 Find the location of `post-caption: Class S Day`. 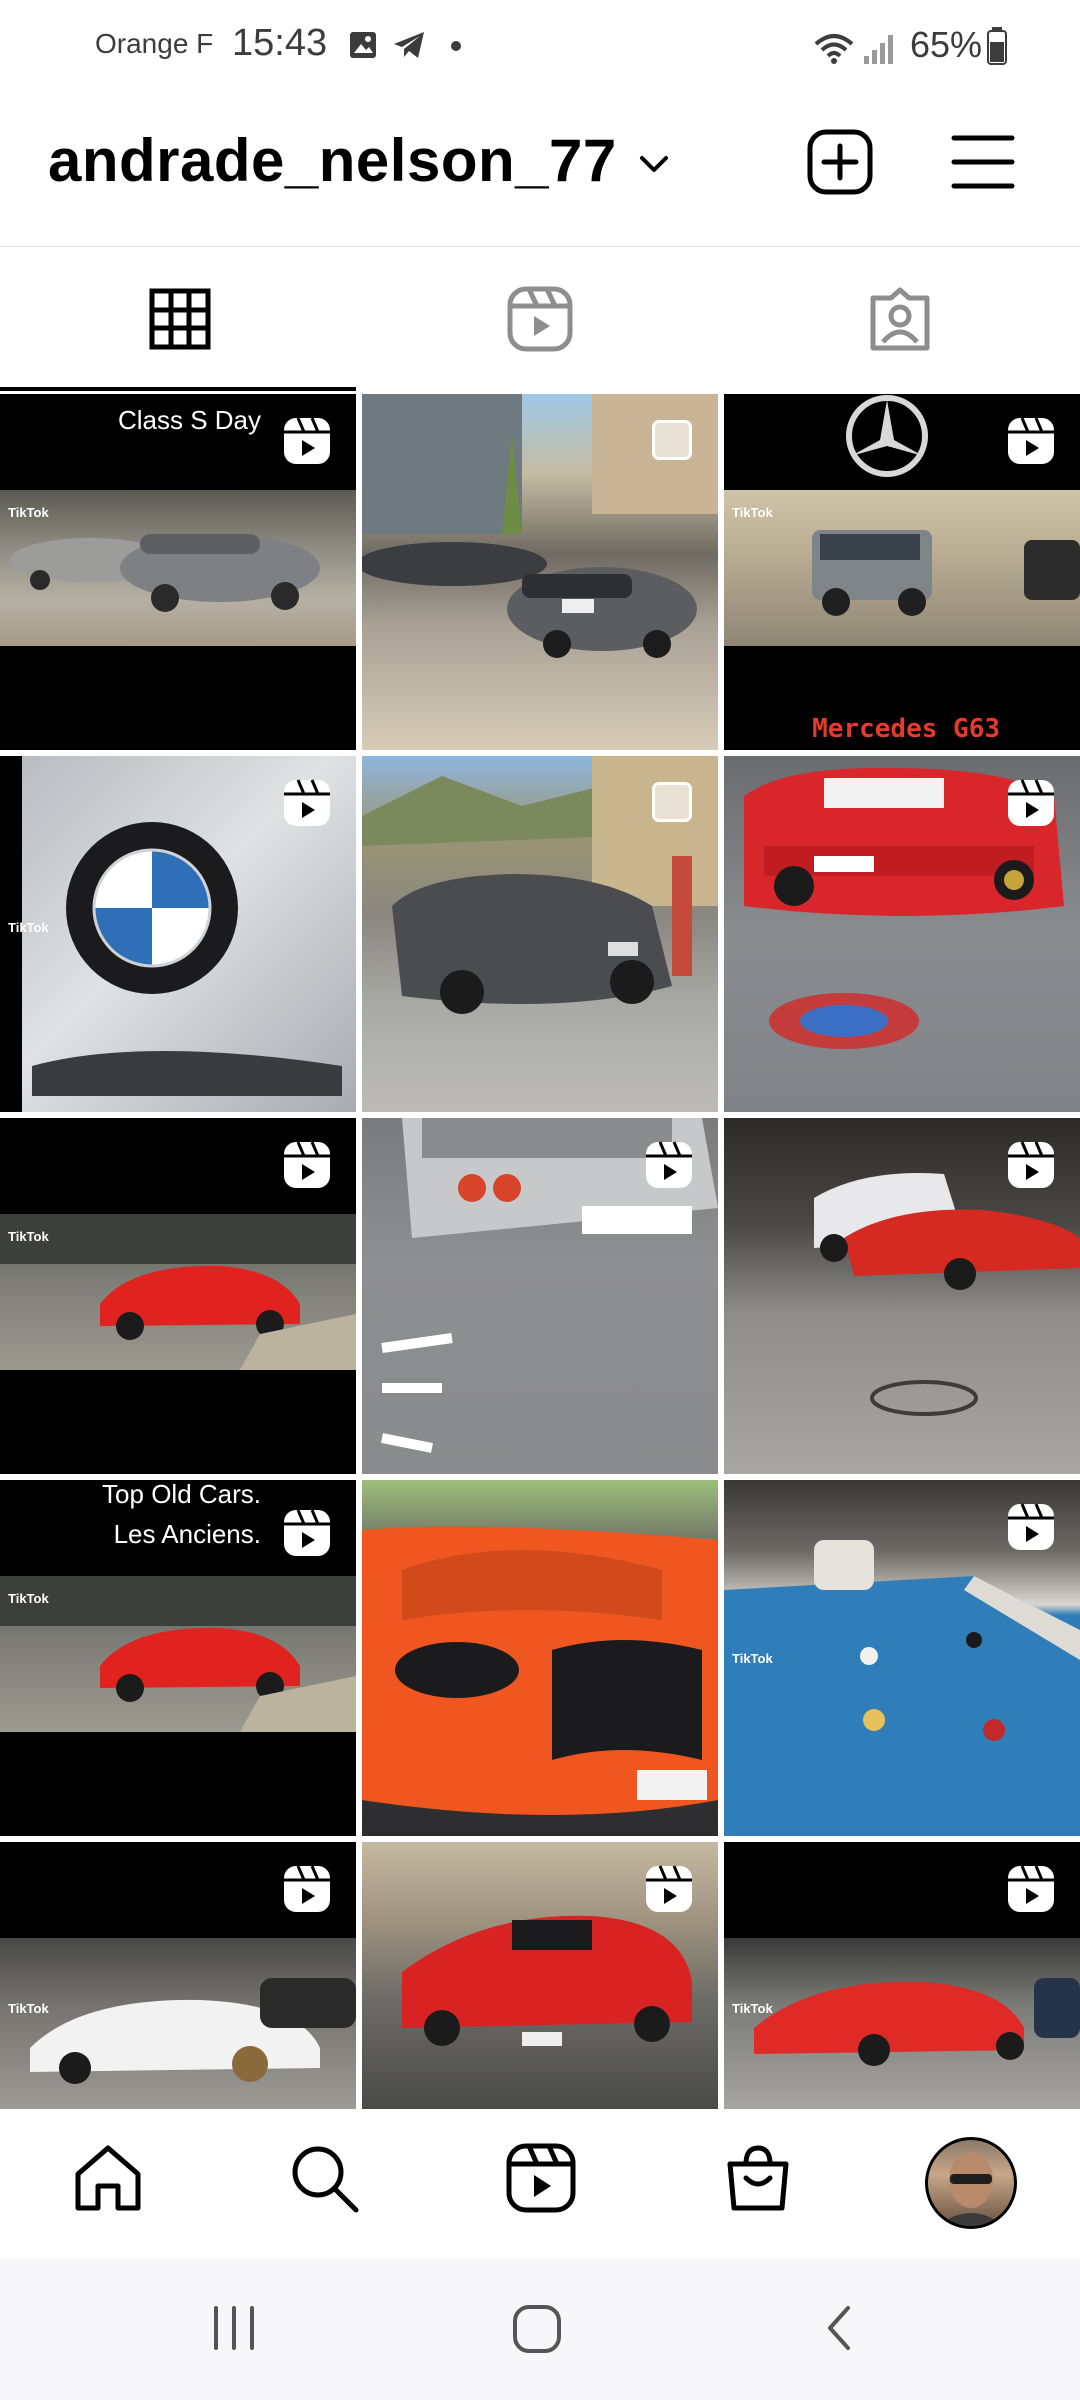

post-caption: Class S Day is located at coordinates (189, 420).